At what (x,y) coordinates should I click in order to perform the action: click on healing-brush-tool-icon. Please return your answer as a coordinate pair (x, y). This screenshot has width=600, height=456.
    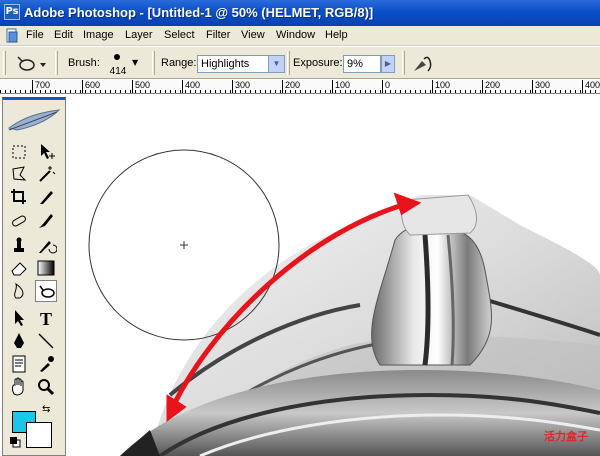
    Looking at the image, I should click on (19, 221).